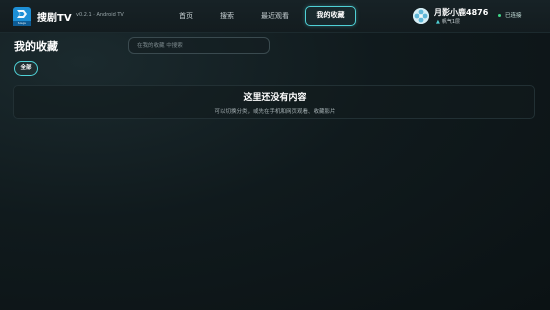 This screenshot has width=550, height=310. I want to click on flower-avatar-icon, so click(421, 16).